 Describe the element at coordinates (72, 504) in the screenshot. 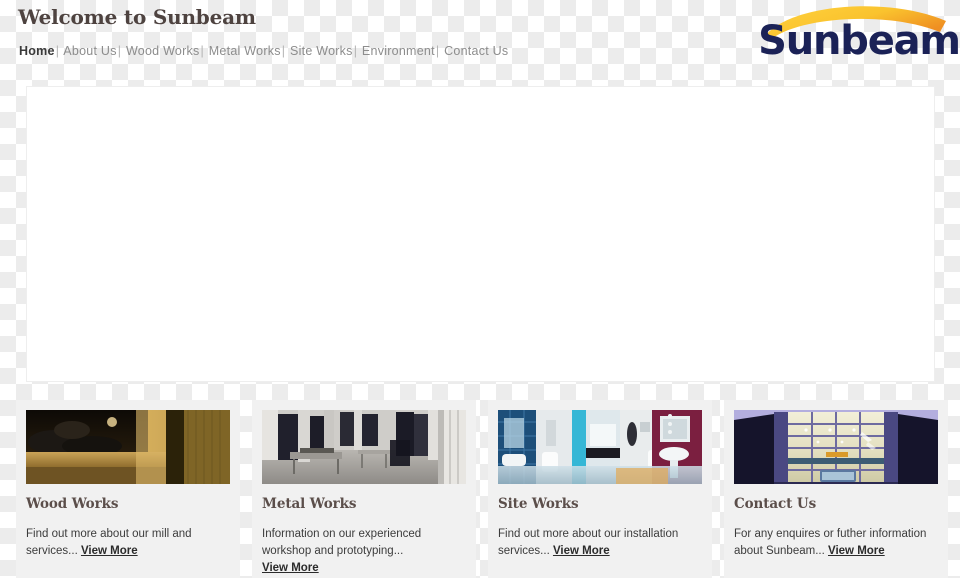

I see `card-title: Wood Works` at that location.